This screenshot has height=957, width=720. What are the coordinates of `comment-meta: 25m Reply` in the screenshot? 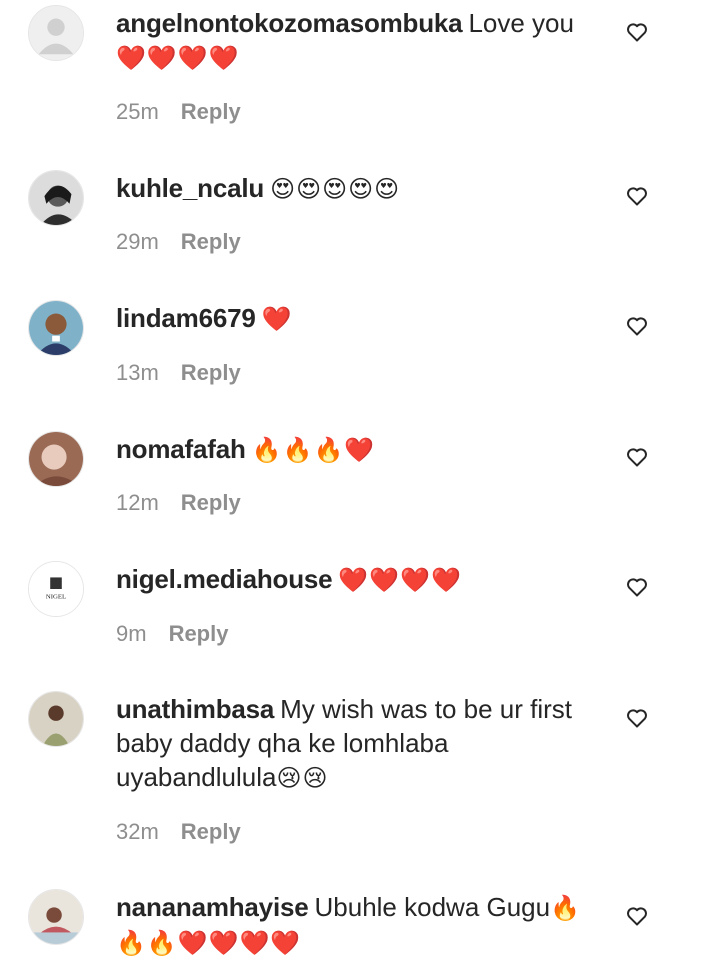 It's located at (178, 112).